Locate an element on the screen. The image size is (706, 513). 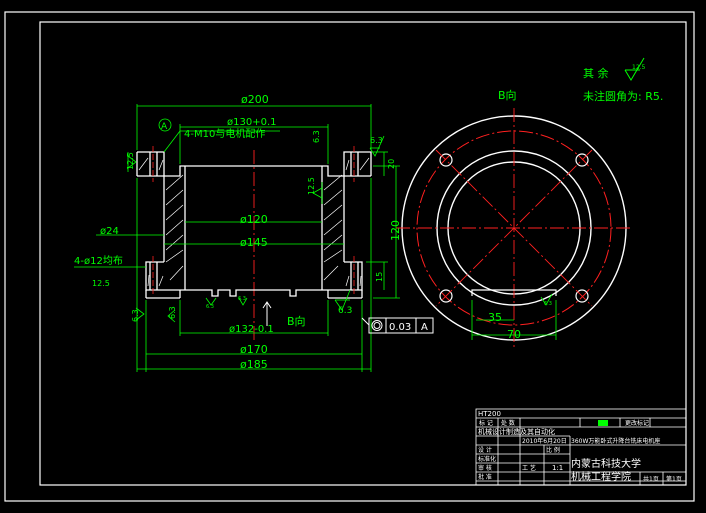
dim-holes12-ra: 12.5 is located at coordinates (101, 283).